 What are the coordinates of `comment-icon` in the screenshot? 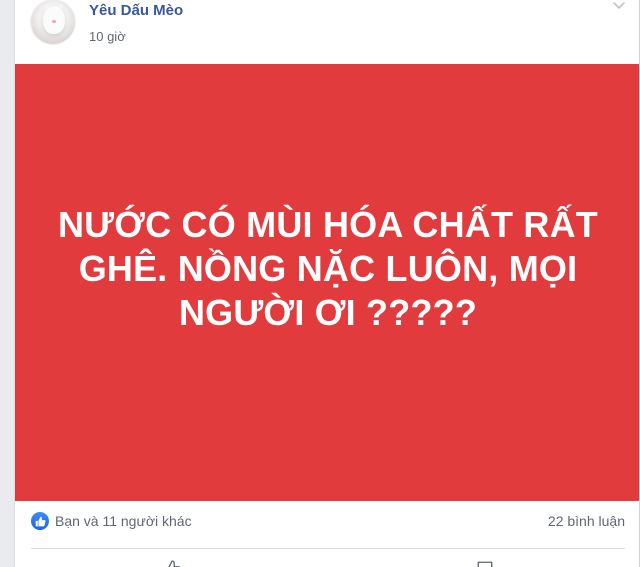 It's located at (484, 564).